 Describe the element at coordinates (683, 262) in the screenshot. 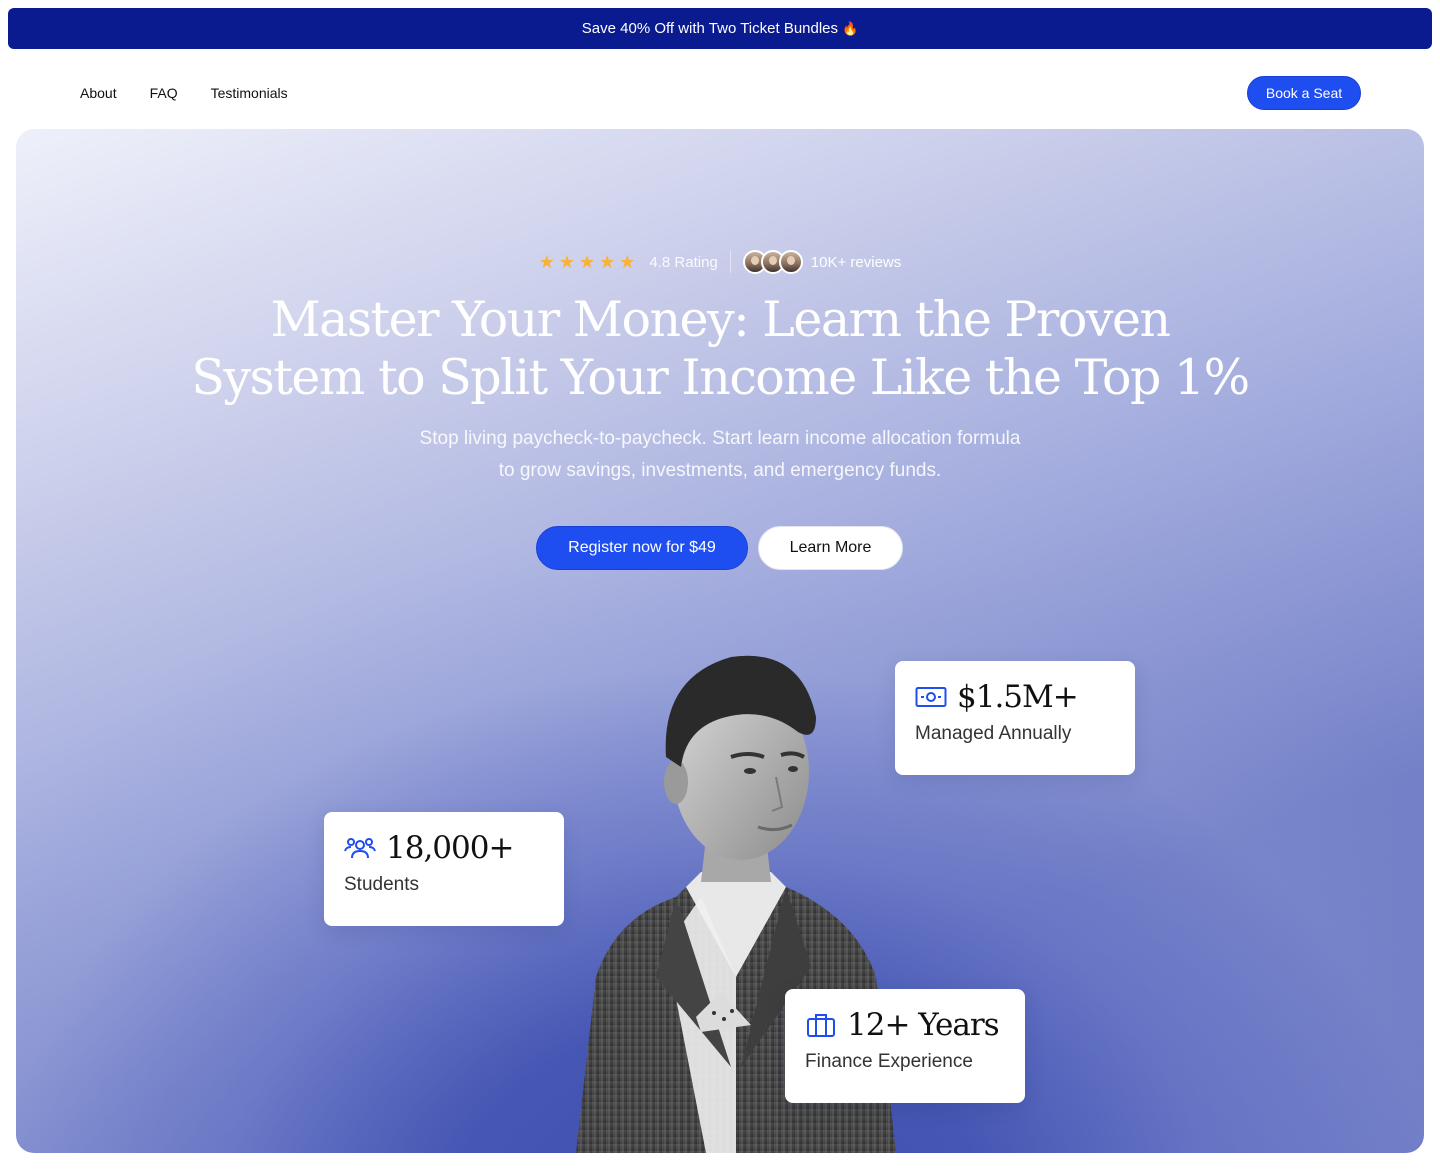

I see `rating-text: 4.8 Rating` at that location.